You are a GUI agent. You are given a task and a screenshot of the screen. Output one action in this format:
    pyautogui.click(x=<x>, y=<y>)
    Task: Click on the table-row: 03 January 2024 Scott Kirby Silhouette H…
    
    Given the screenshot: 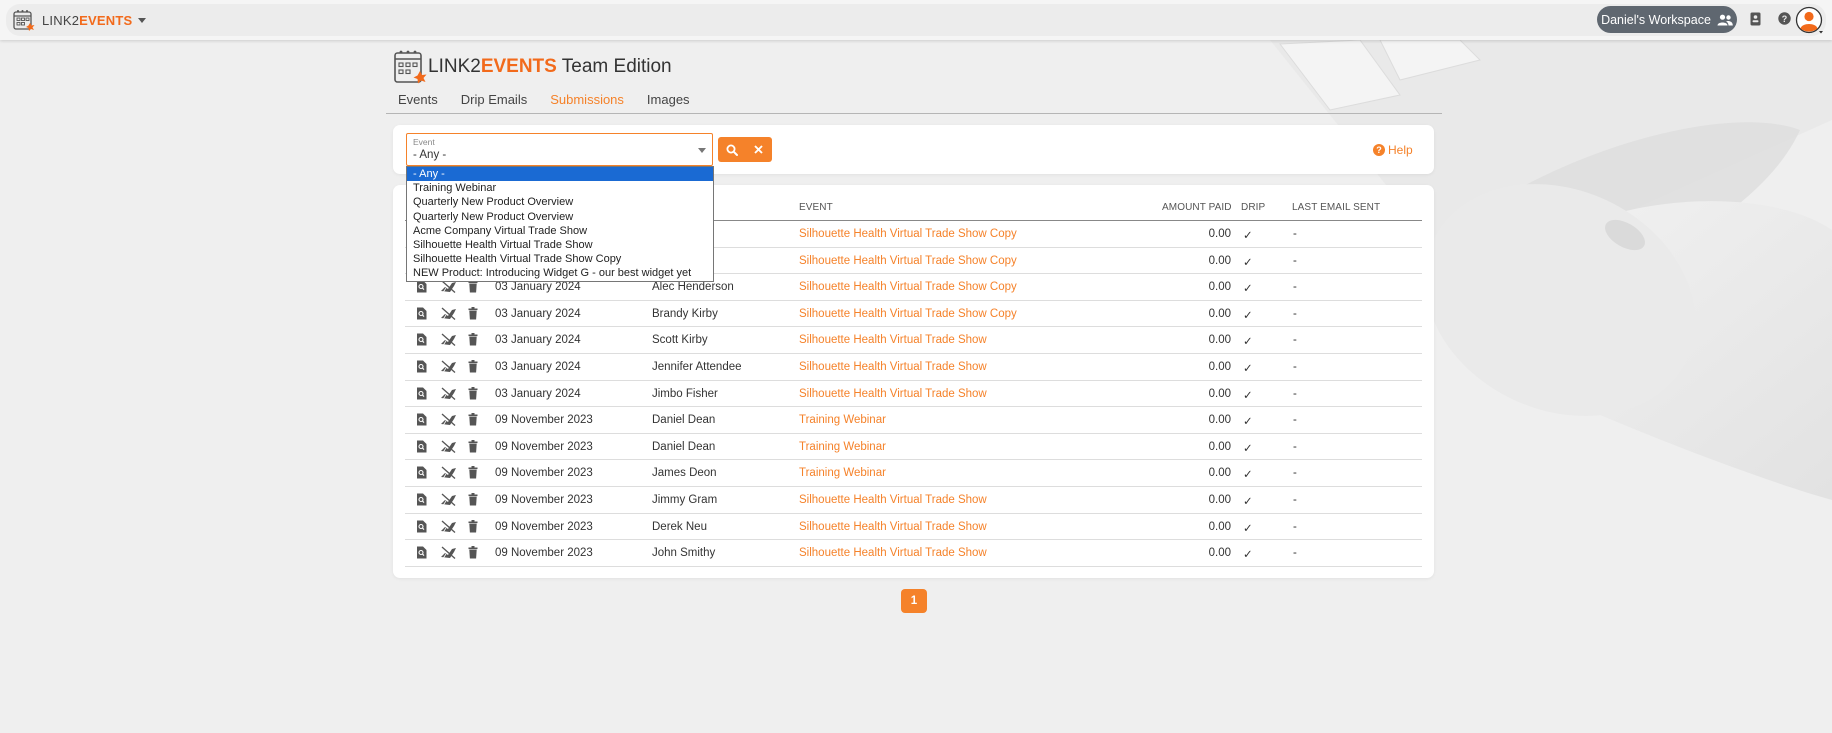 What is the action you would take?
    pyautogui.click(x=913, y=340)
    